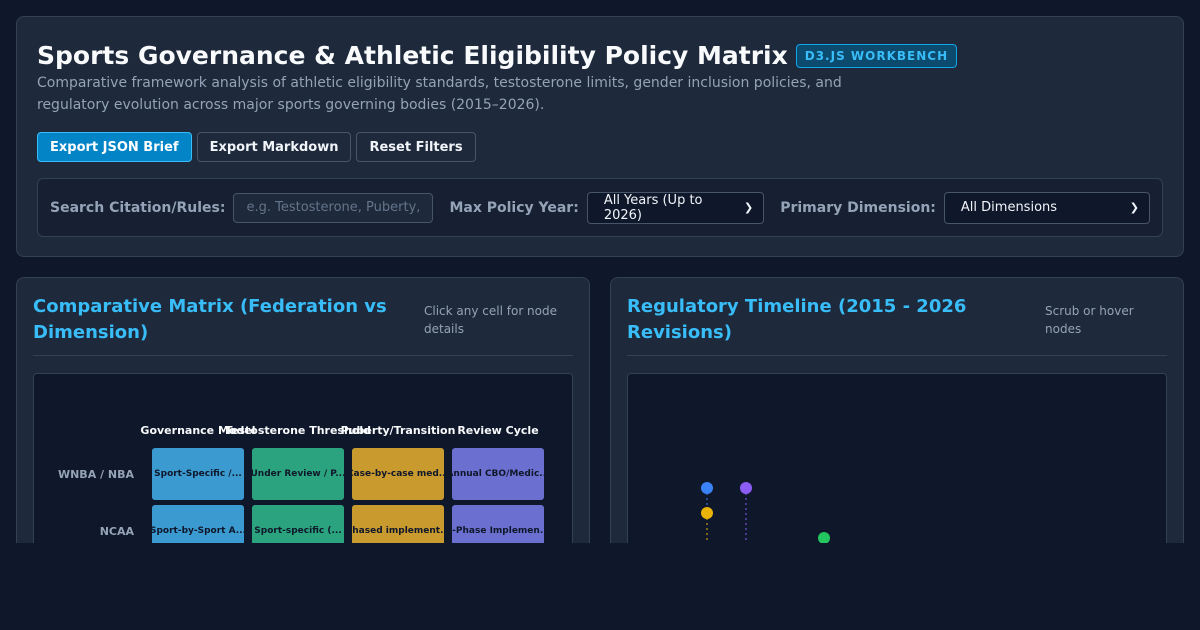 The height and width of the screenshot is (630, 1200). Describe the element at coordinates (600, 586) in the screenshot. I see `page-background-lower` at that location.